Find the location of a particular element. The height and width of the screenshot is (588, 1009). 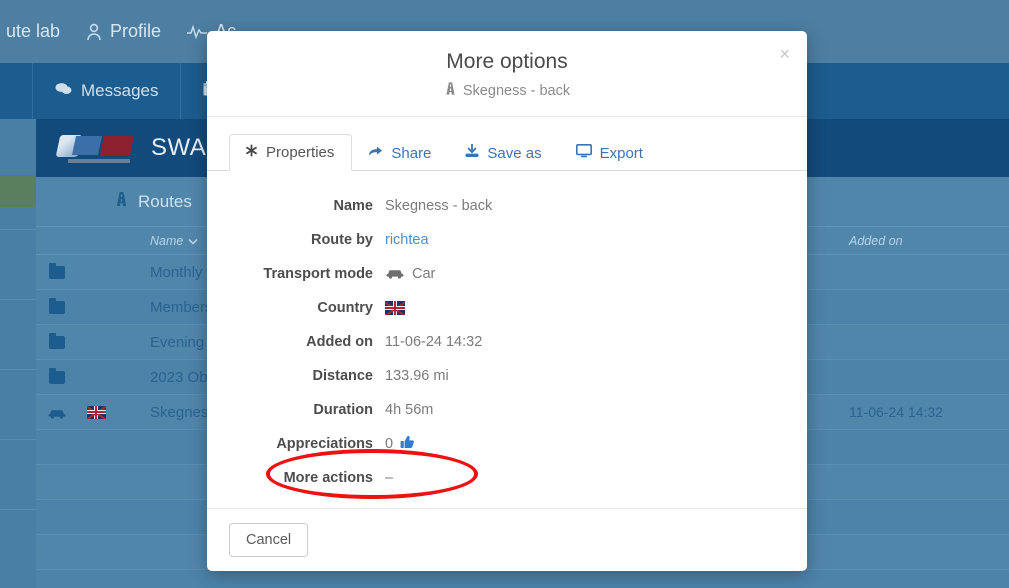

tab-save-as-label: Save as is located at coordinates (514, 153).